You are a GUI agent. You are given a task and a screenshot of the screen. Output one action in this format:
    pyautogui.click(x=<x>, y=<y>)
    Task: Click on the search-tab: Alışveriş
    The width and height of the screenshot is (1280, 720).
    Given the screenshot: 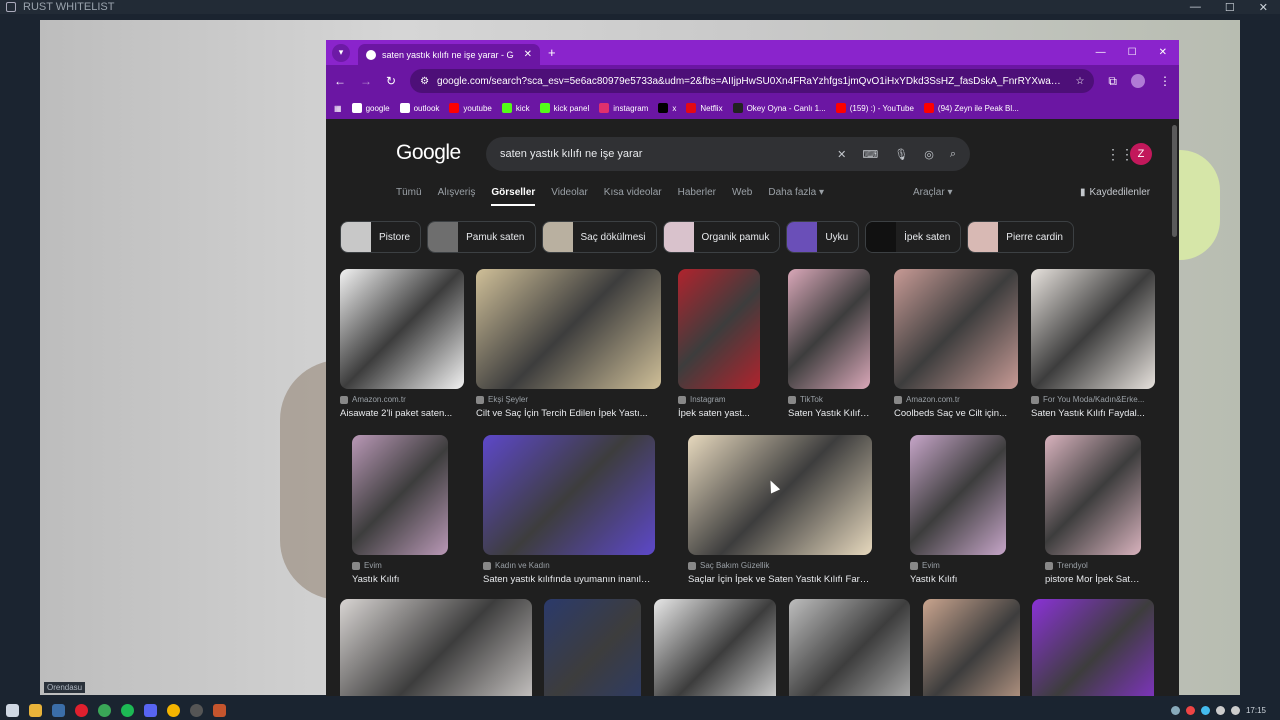 What is the action you would take?
    pyautogui.click(x=457, y=196)
    